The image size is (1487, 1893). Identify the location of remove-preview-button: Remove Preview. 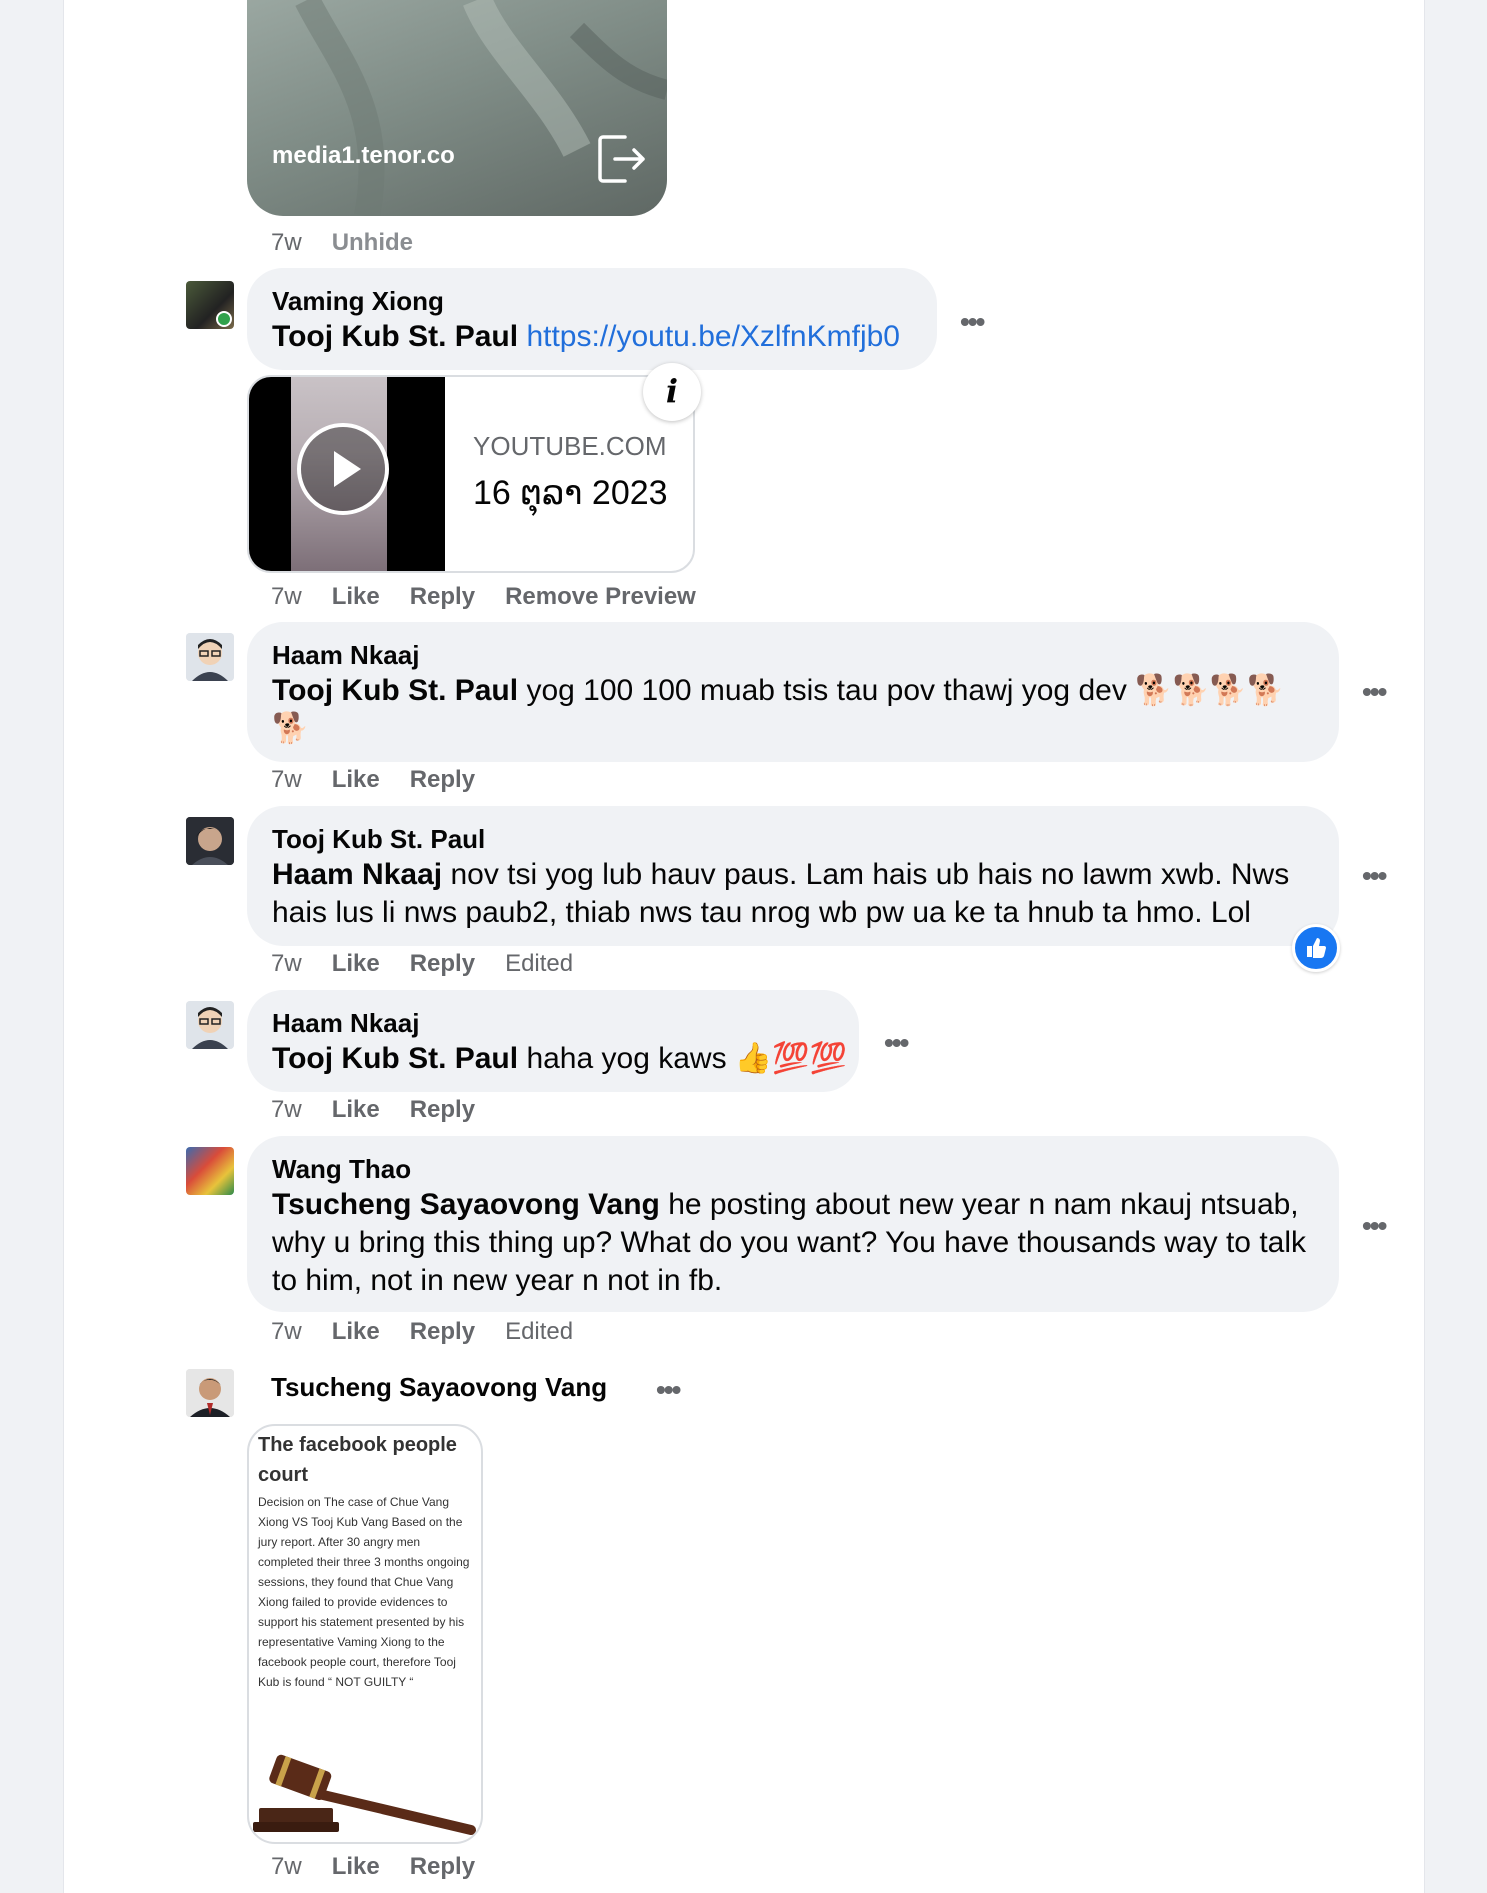
(600, 596).